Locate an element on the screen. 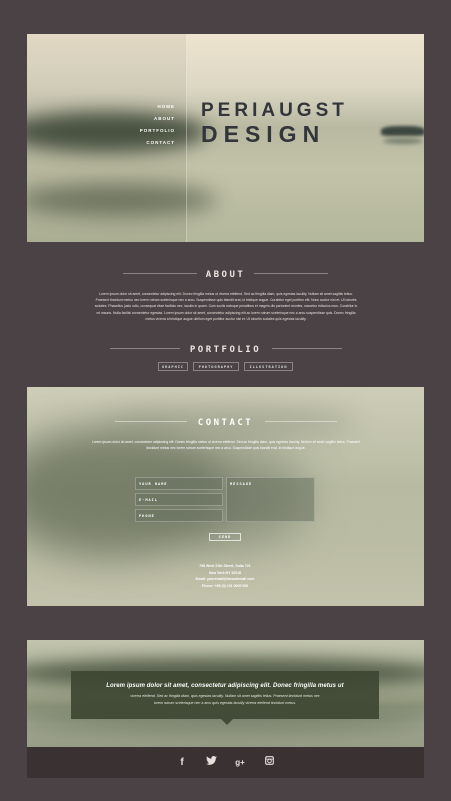 This screenshot has width=451, height=801. facebook-icon: f is located at coordinates (182, 763).